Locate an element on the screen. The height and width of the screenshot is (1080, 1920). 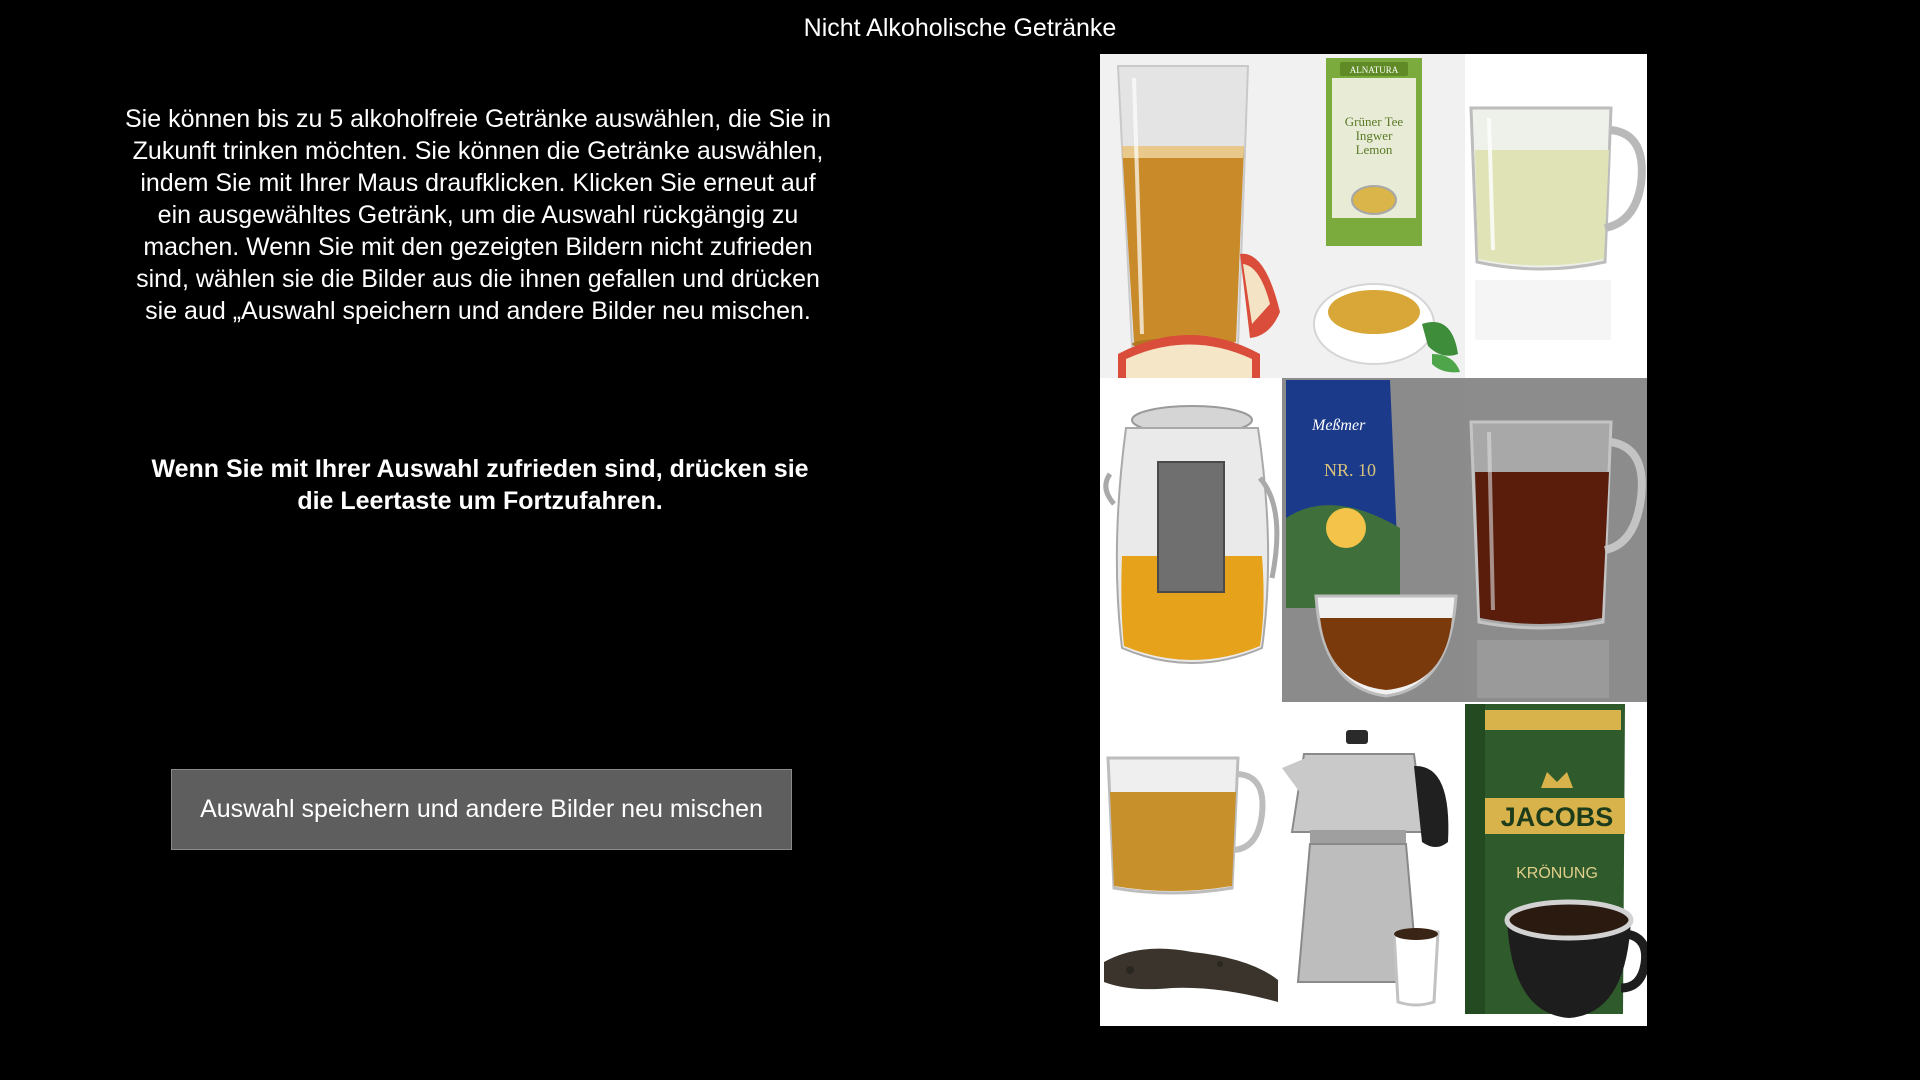
drink-tile-apple-juice is located at coordinates (1191, 216).